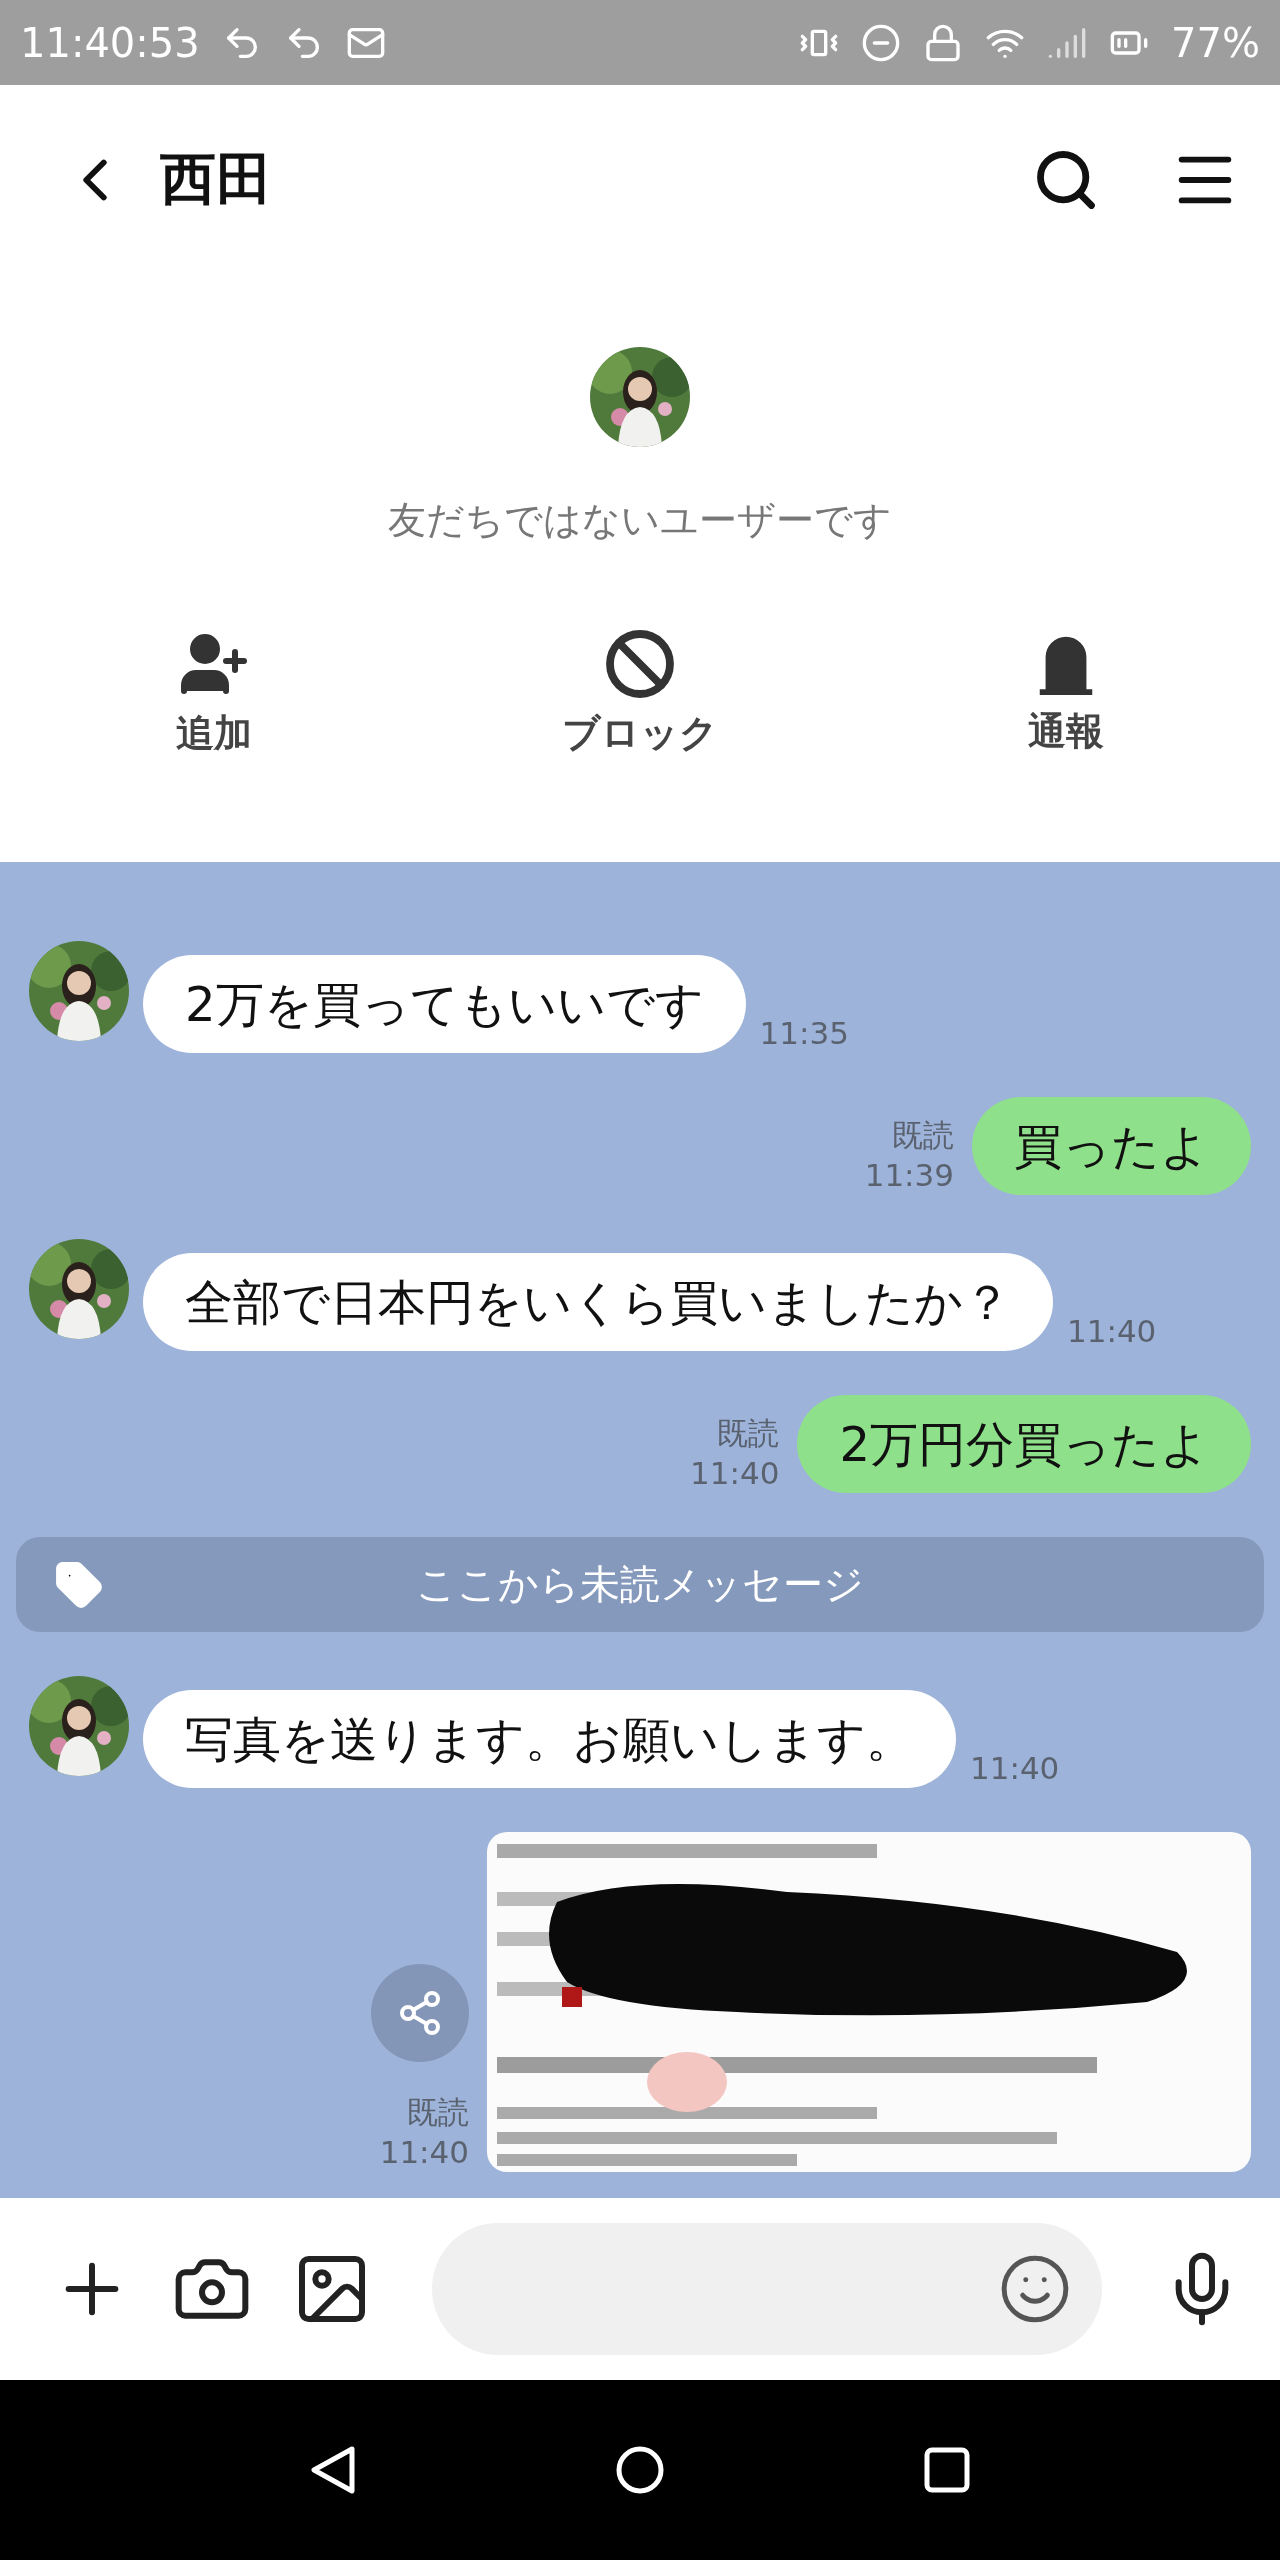  What do you see at coordinates (640, 2470) in the screenshot?
I see `home-icon` at bounding box center [640, 2470].